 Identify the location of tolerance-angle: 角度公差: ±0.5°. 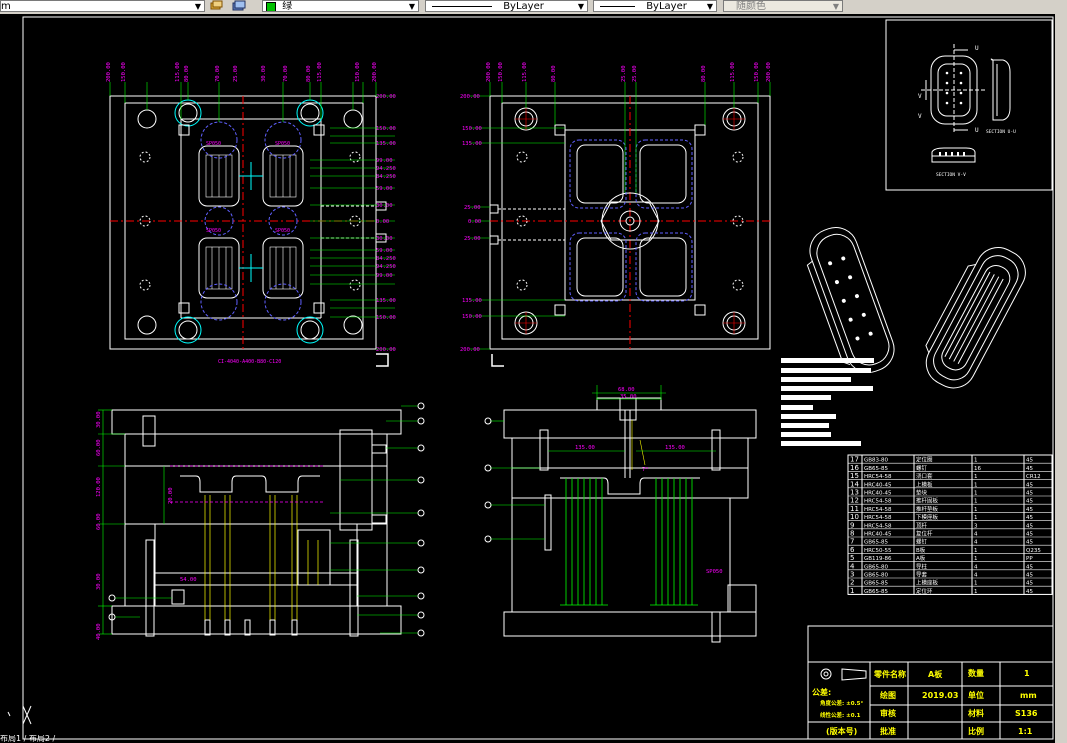
(841, 703).